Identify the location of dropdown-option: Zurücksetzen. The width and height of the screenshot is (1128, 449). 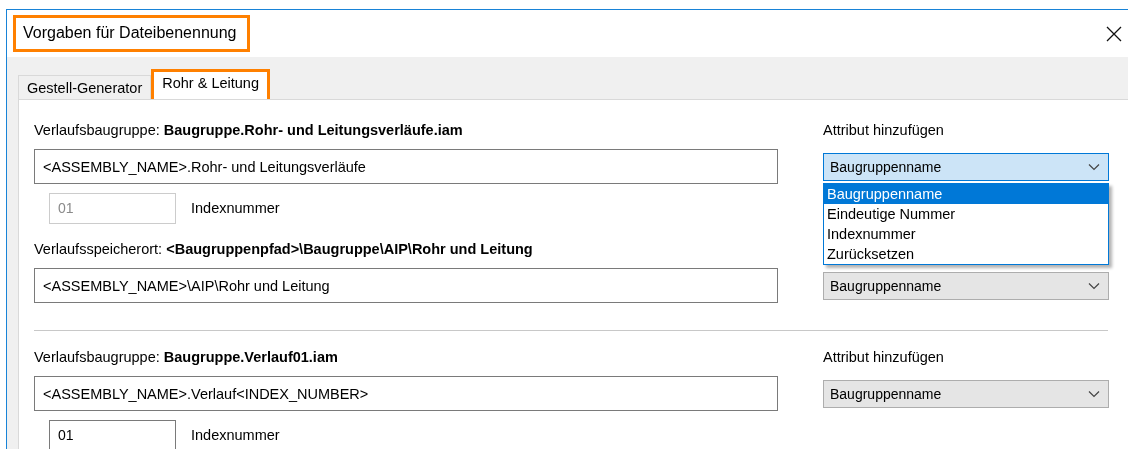
(966, 253).